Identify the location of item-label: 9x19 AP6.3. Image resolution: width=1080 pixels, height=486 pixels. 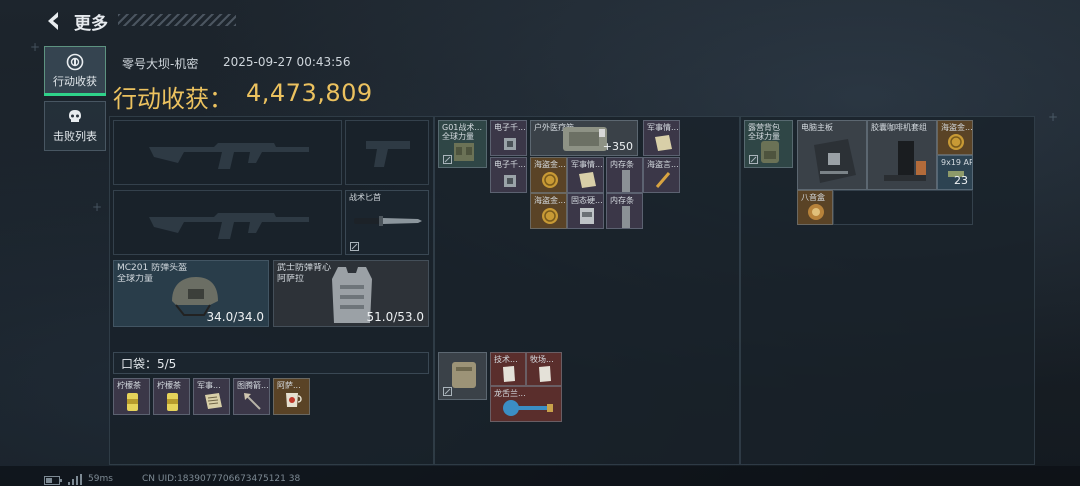
(957, 162).